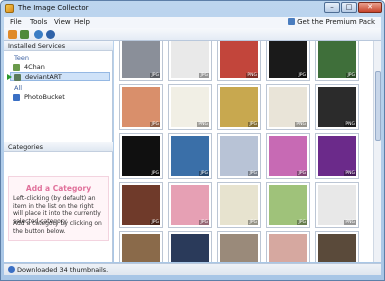 This screenshot has height=281, width=385. Describe the element at coordinates (38, 22) in the screenshot. I see `menu-tools: Tools` at that location.